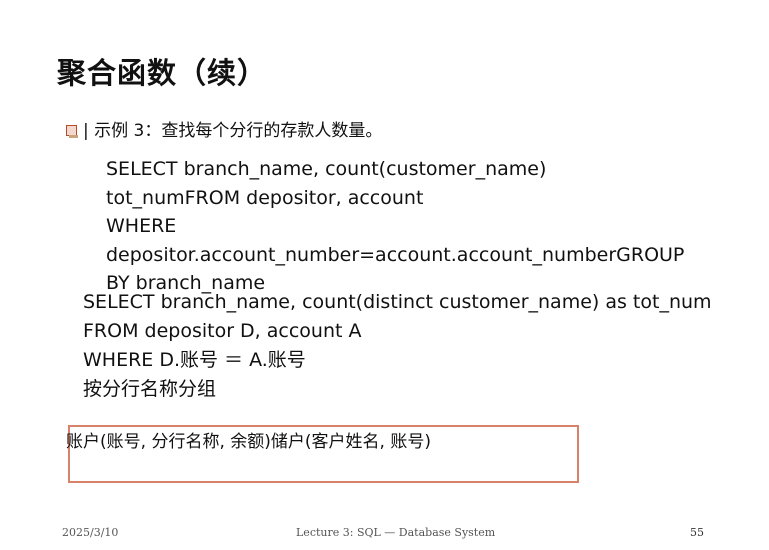 The width and height of the screenshot is (769, 550). What do you see at coordinates (248, 442) in the screenshot?
I see `schema-text: 账户(账号, 分行名称, 余额)储户(客户姓名, 账号)` at bounding box center [248, 442].